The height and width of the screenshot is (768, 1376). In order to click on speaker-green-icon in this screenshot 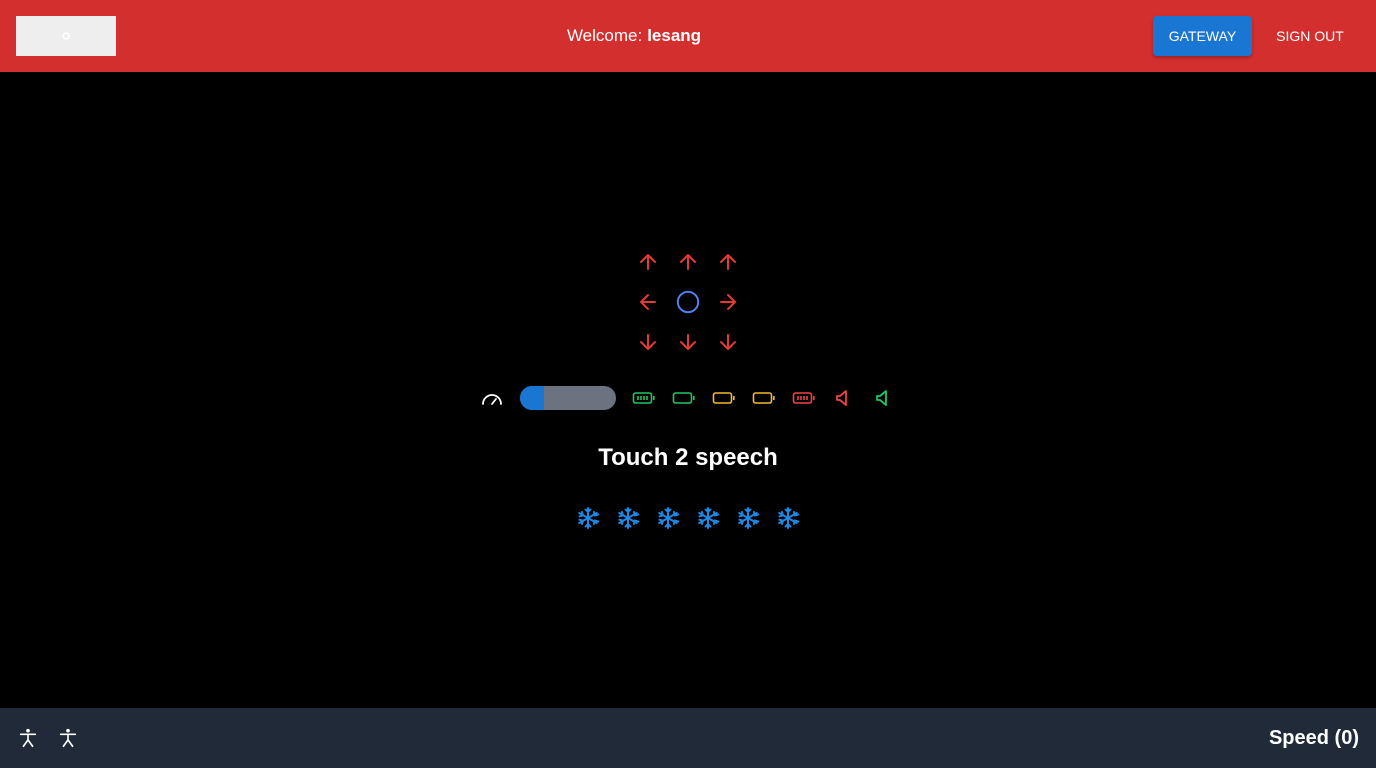, I will do `click(881, 398)`.